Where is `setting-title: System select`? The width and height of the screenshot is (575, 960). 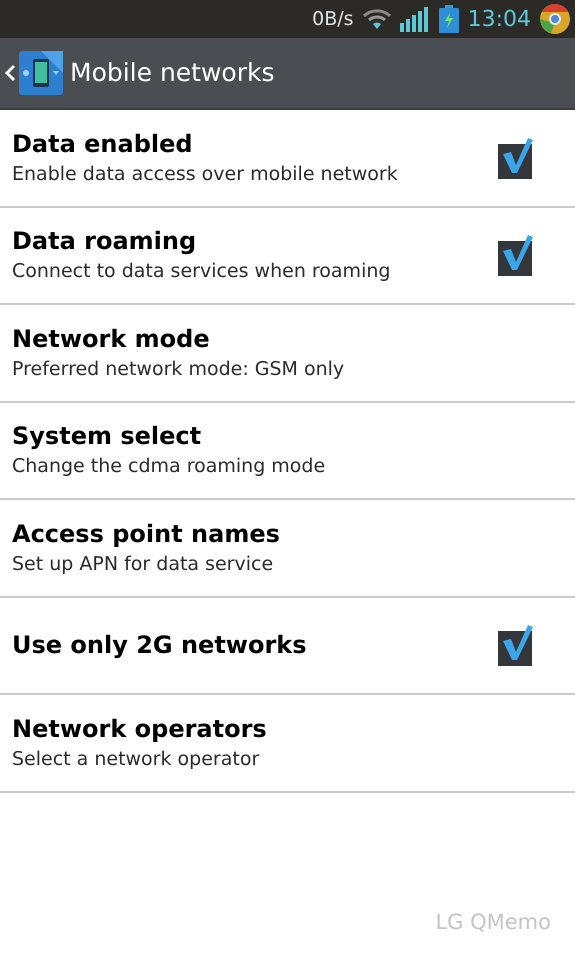 setting-title: System select is located at coordinates (107, 436).